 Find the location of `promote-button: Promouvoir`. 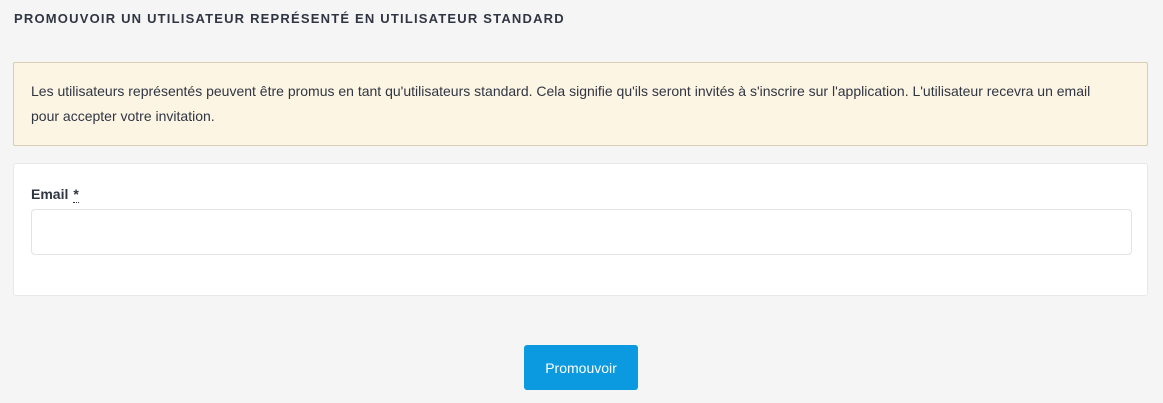

promote-button: Promouvoir is located at coordinates (581, 367).